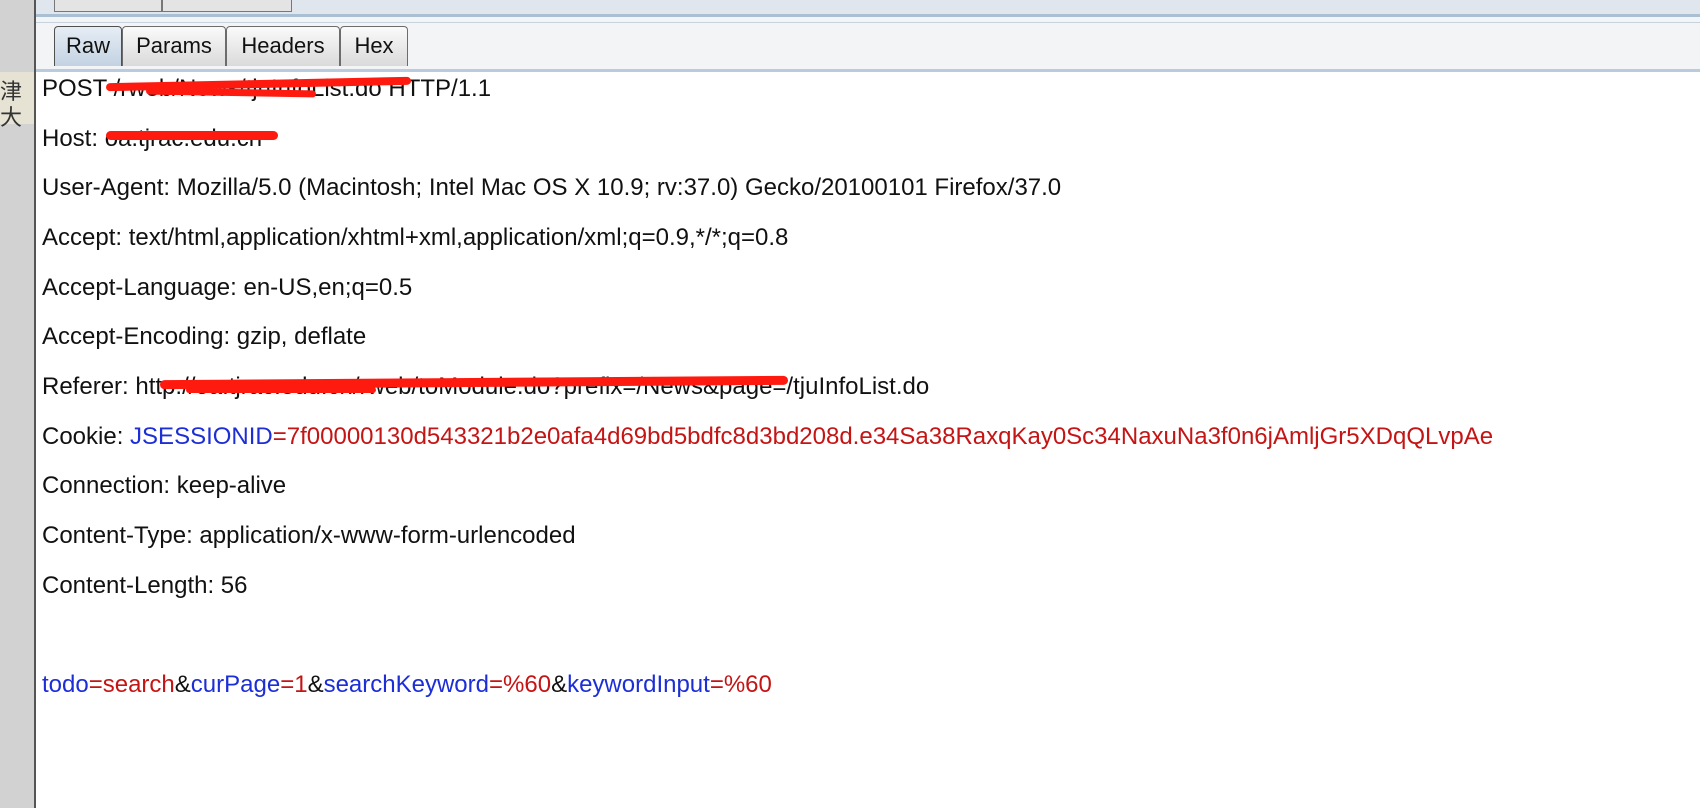 The image size is (1700, 808). I want to click on header-connection: Connection: keep-alive, so click(164, 485).